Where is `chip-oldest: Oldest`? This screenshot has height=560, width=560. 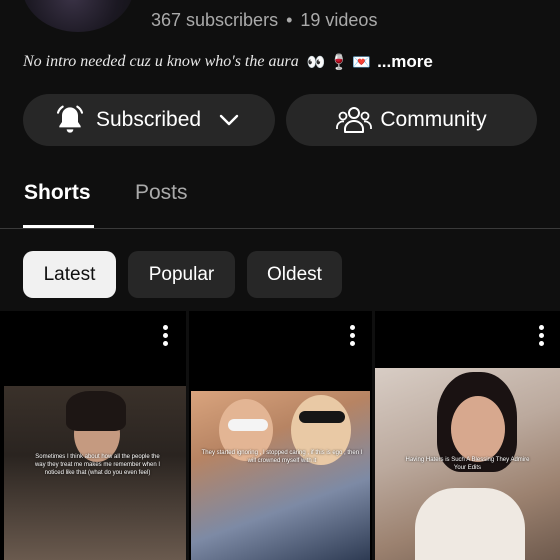 chip-oldest: Oldest is located at coordinates (294, 274).